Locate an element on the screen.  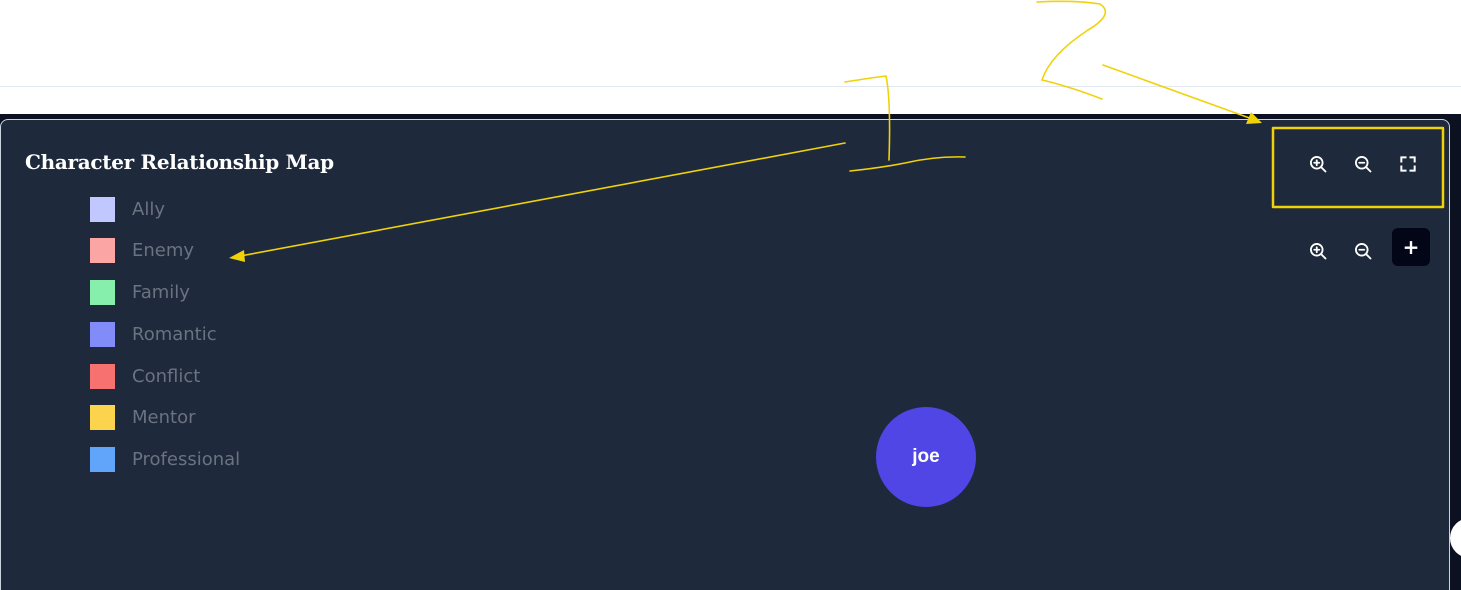
legend-item-enemy: Enemy is located at coordinates (165, 251).